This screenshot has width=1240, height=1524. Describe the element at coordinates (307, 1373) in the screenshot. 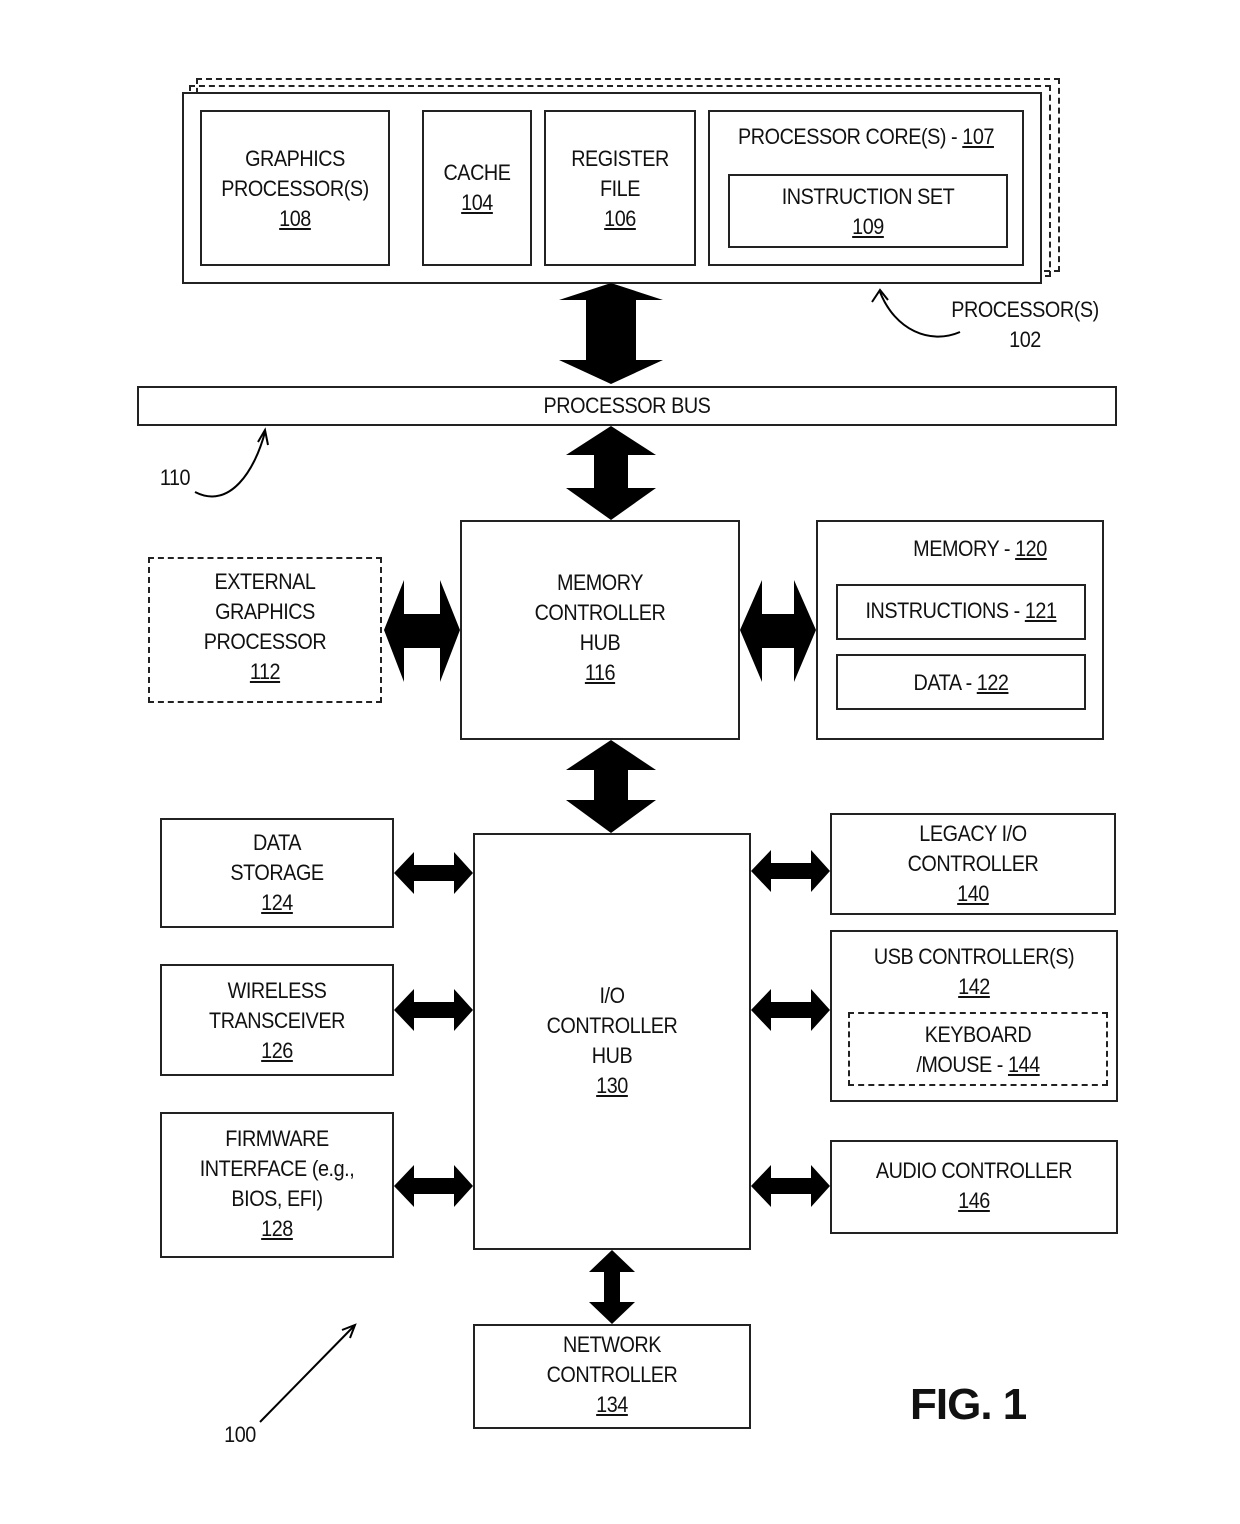

I see `system-callout-leader` at that location.